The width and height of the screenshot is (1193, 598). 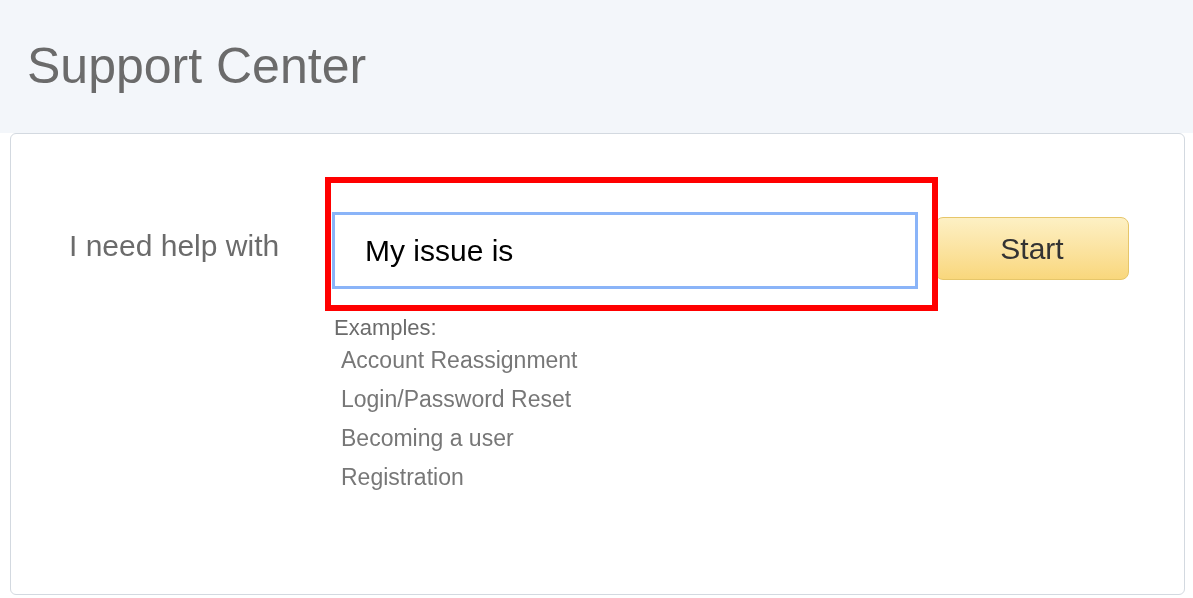 What do you see at coordinates (625, 250) in the screenshot?
I see `input-field: My issue is` at bounding box center [625, 250].